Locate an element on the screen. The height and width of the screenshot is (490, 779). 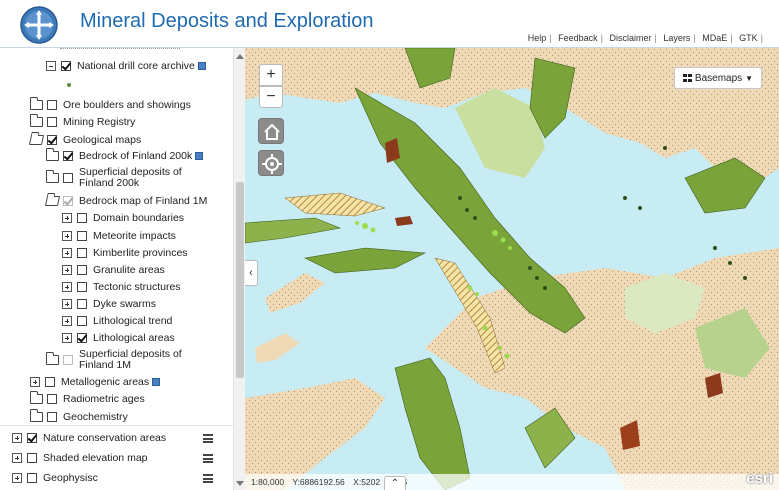
layer-geophysics: Geophysisc is located at coordinates (55, 478).